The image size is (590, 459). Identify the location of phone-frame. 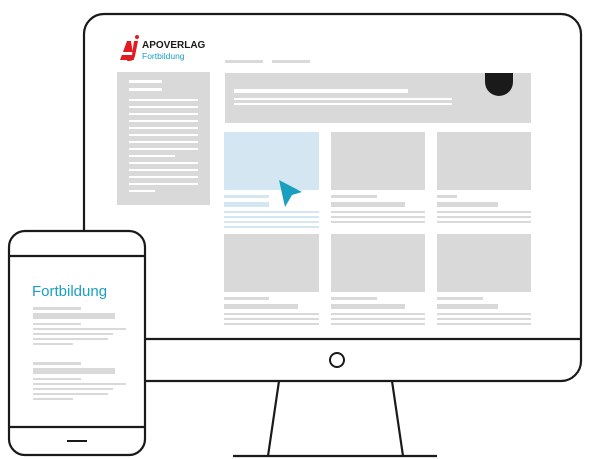
(77, 343).